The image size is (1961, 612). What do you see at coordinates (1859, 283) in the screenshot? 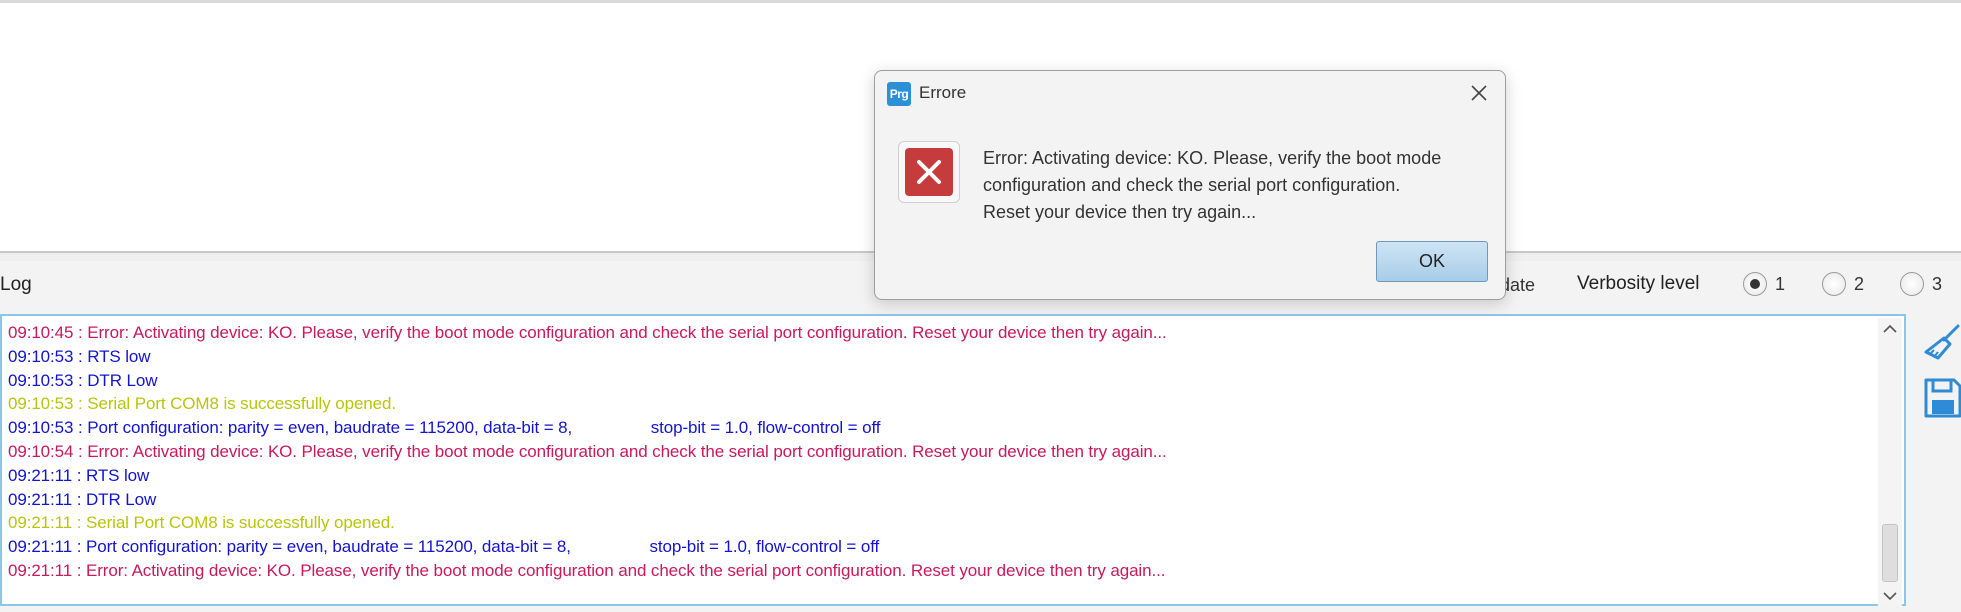
I see `radio-label: 2` at bounding box center [1859, 283].